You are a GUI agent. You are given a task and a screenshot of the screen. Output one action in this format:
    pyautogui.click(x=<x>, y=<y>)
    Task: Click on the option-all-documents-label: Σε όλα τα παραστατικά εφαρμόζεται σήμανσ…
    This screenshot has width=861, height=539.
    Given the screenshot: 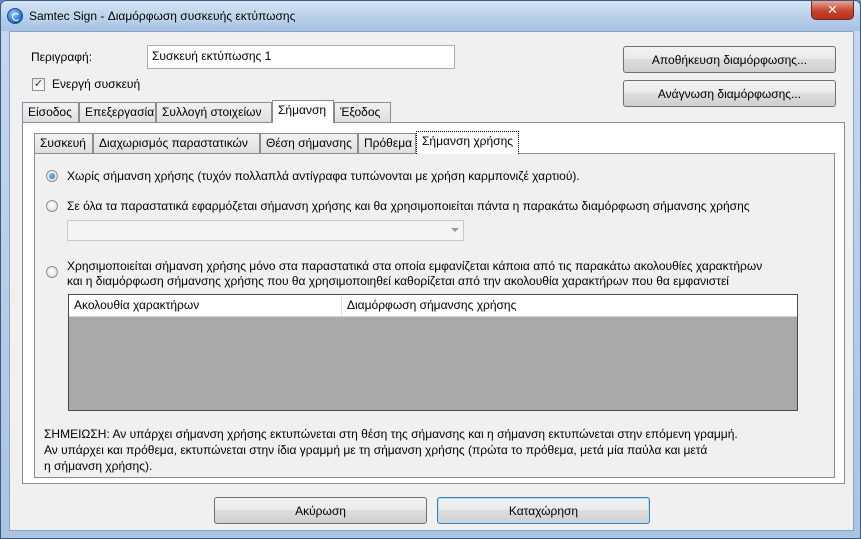 What is the action you would take?
    pyautogui.click(x=408, y=206)
    